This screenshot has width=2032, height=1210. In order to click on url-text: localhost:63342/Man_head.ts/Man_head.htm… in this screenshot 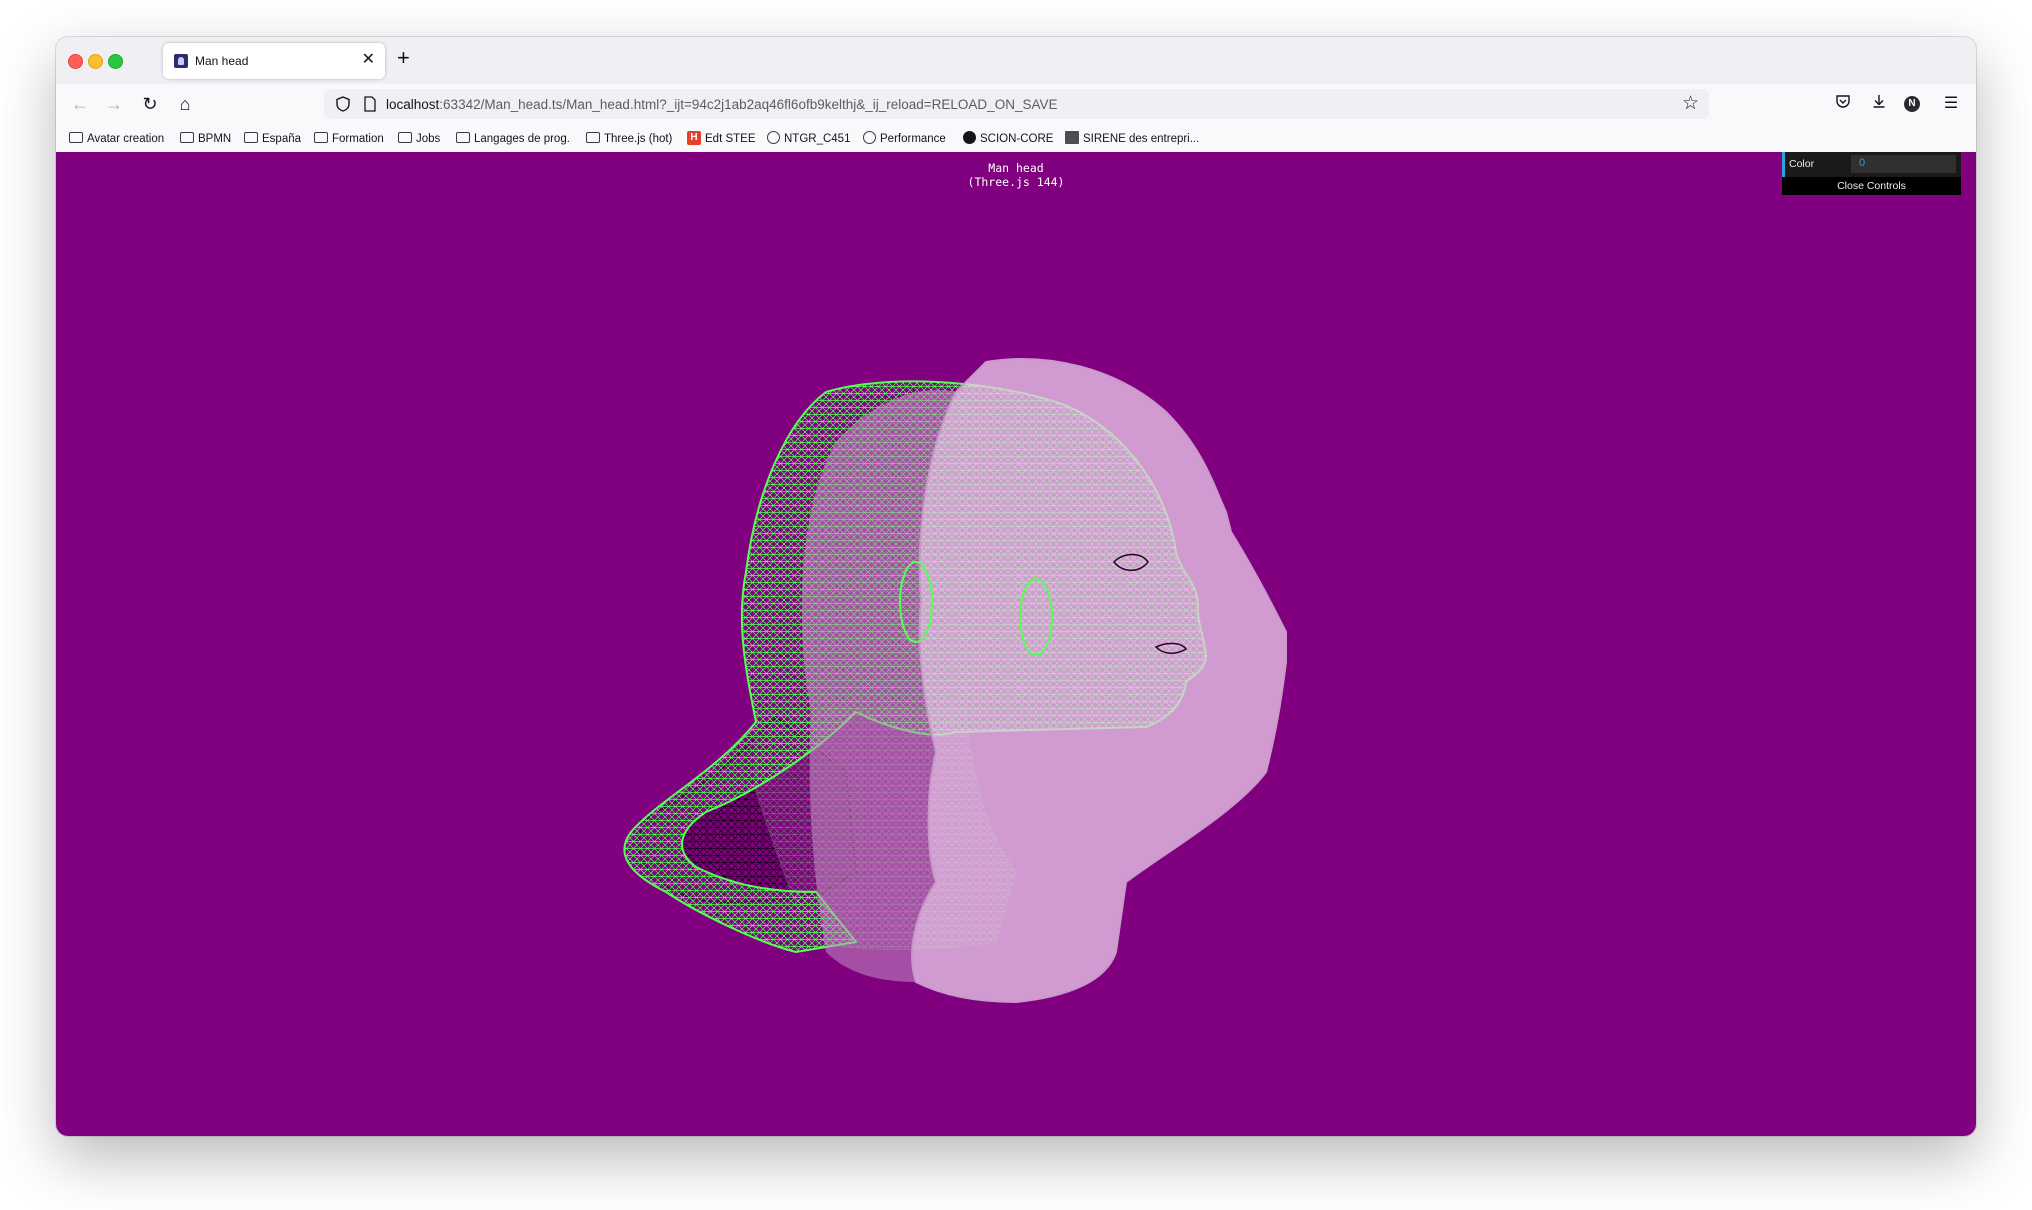, I will do `click(721, 104)`.